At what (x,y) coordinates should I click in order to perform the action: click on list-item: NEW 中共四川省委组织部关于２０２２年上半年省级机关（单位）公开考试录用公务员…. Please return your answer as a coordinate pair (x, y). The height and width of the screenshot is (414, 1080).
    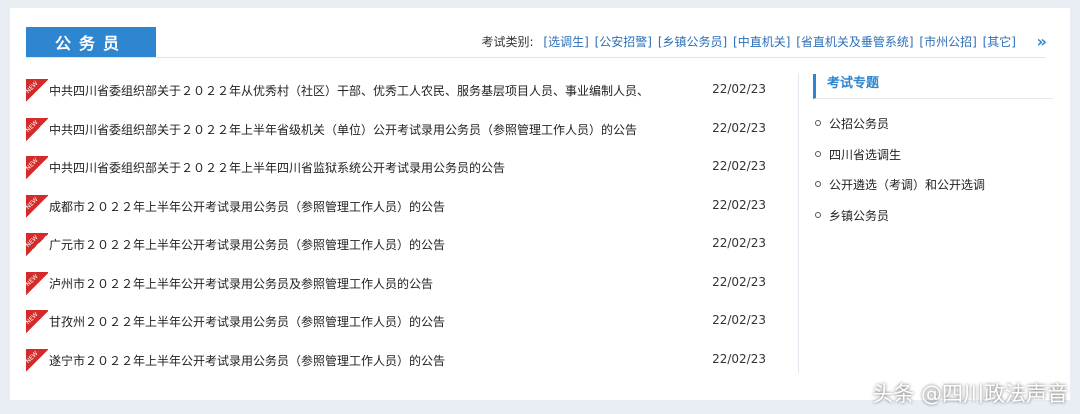
    Looking at the image, I should click on (401, 136).